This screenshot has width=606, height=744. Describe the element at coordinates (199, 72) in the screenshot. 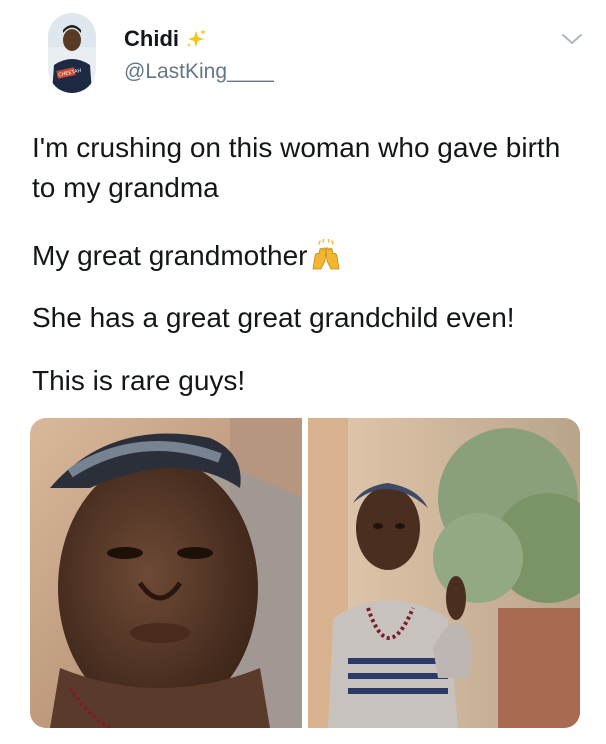

I see `user-handle: @LastKing____` at that location.